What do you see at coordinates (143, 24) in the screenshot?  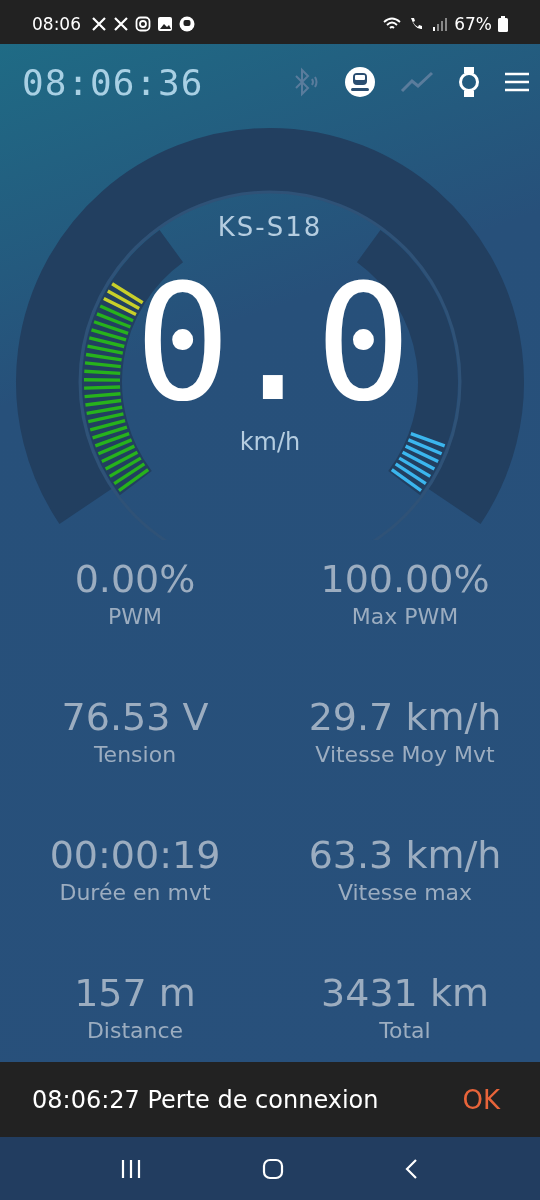 I see `camera-icon` at bounding box center [143, 24].